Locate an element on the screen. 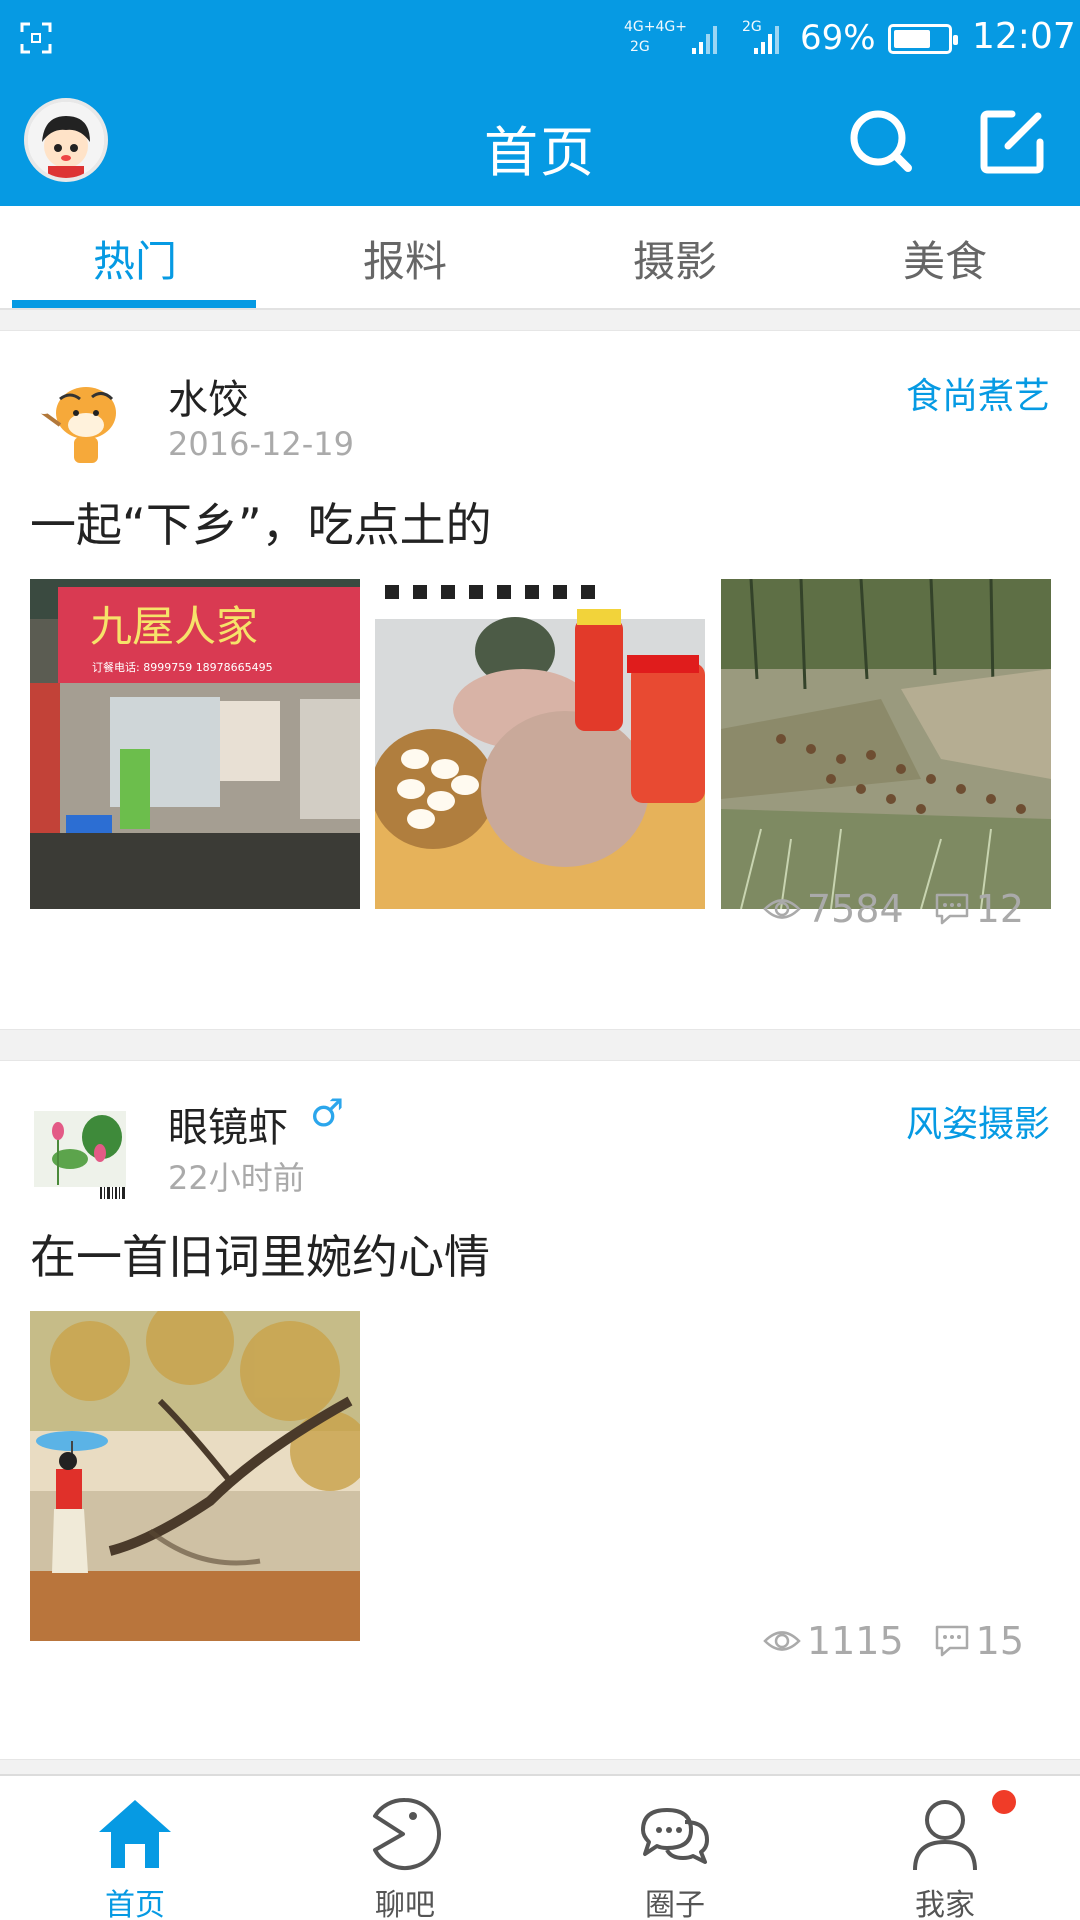 This screenshot has height=1920, width=1080. nav-mine: 我家 is located at coordinates (945, 1848).